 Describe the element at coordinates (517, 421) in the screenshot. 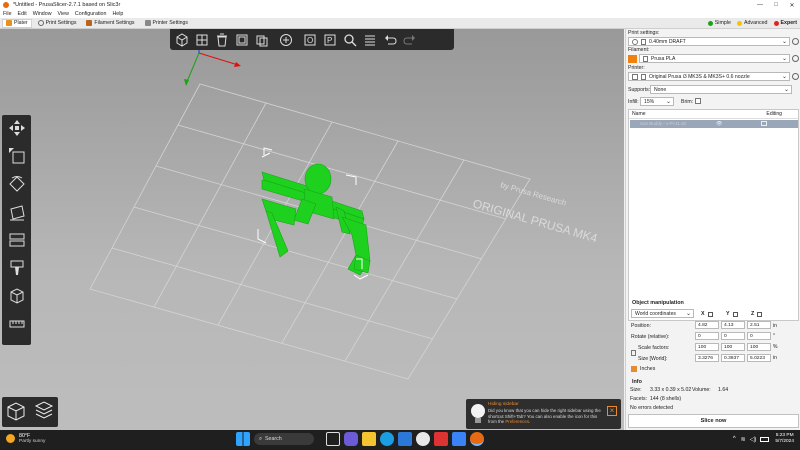

I see `preferences-link: Preferences` at that location.